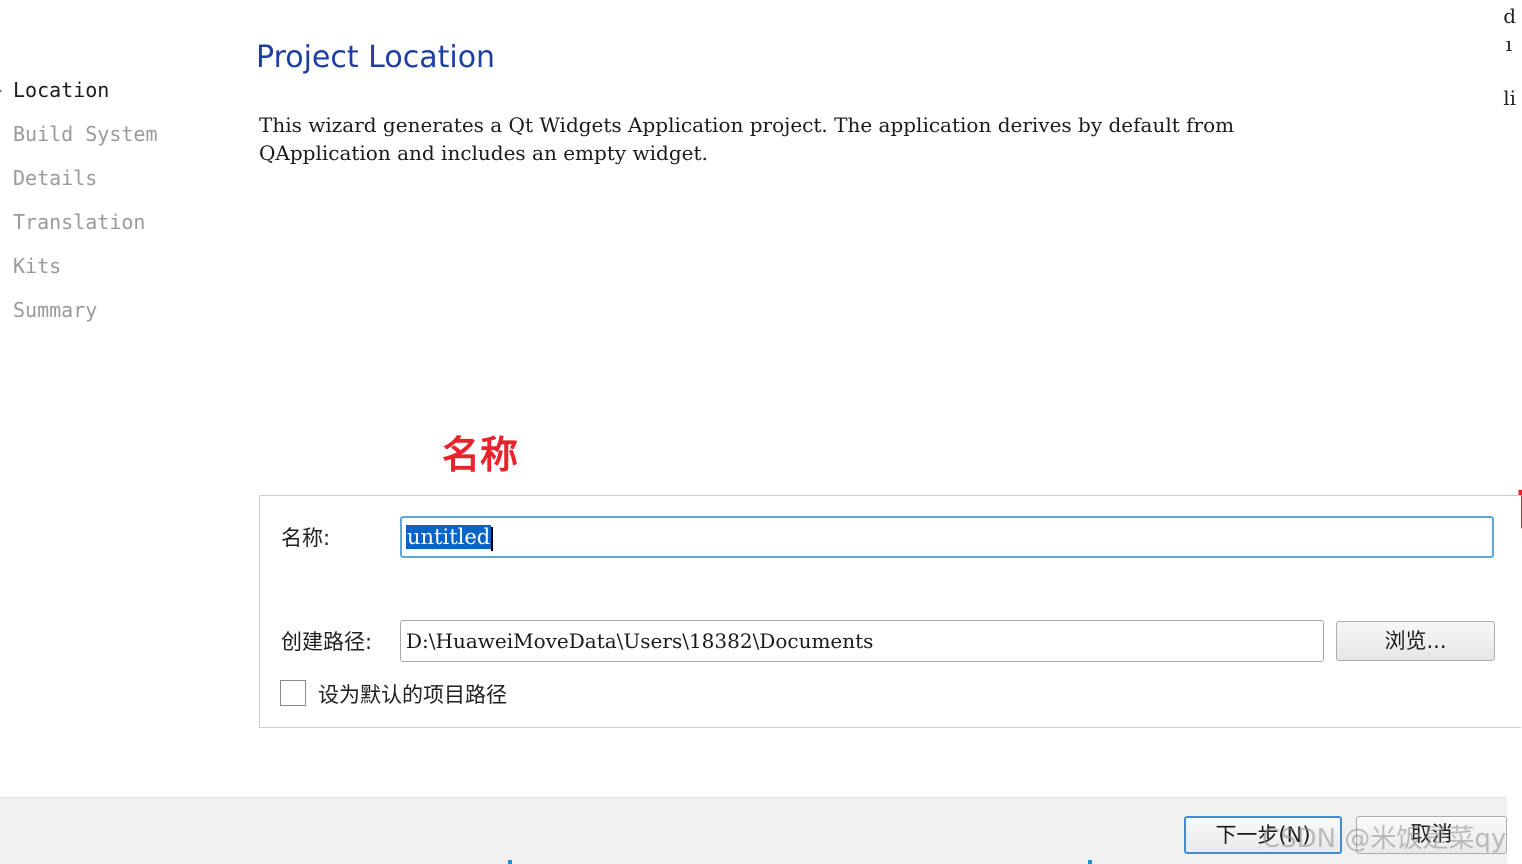 The height and width of the screenshot is (864, 1522). I want to click on name-annotation: 名称, so click(480, 455).